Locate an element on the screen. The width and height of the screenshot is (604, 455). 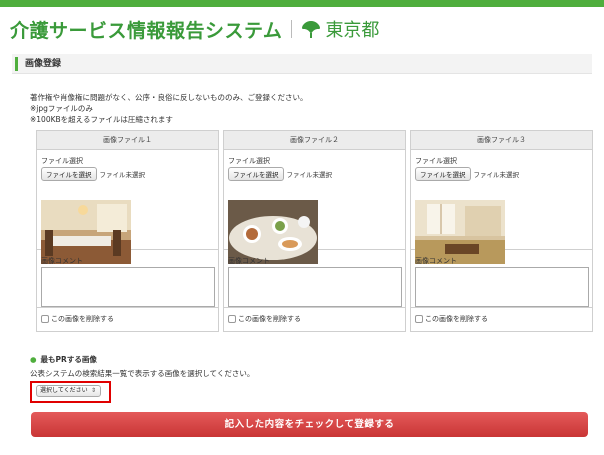
upload-header: 画像ファイル３ is located at coordinates (501, 140).